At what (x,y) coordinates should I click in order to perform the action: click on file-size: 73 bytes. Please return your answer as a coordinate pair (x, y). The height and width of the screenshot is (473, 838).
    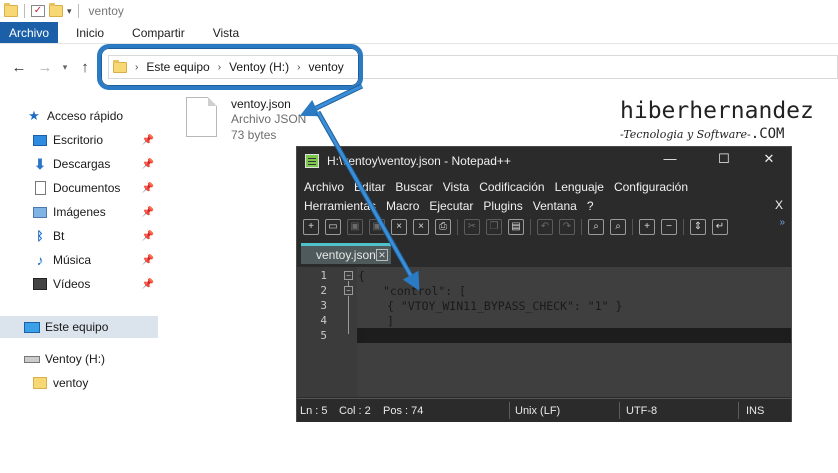
    Looking at the image, I should click on (254, 135).